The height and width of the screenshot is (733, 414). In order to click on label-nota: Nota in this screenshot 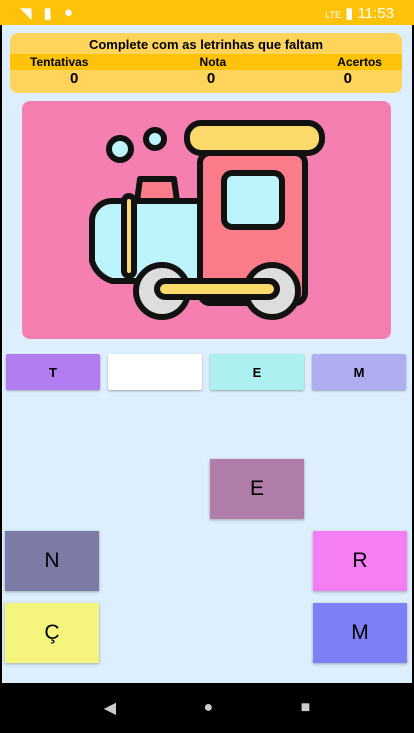, I will do `click(213, 62)`.